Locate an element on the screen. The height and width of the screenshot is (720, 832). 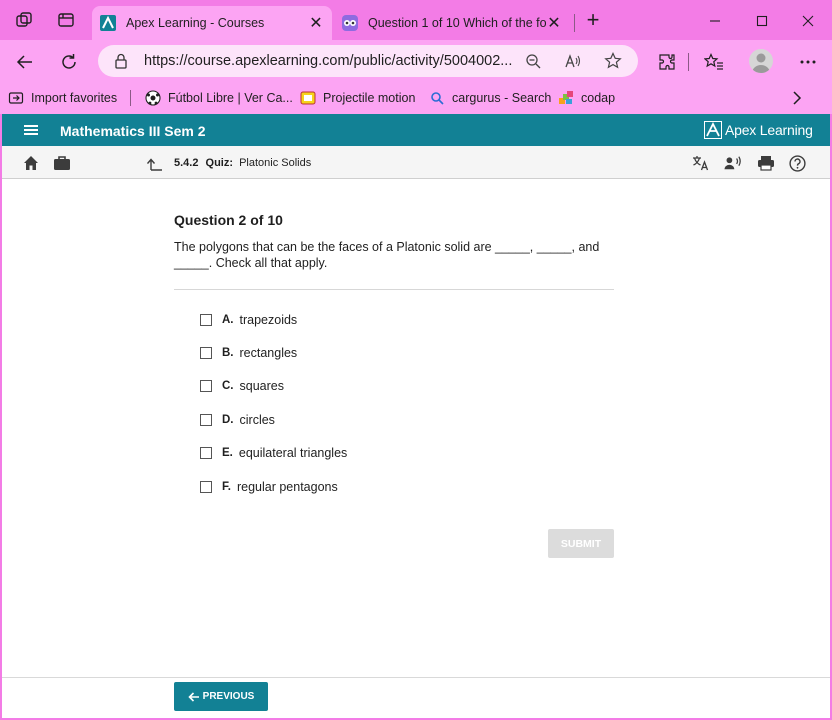
profile-avatar-icon is located at coordinates (761, 61).